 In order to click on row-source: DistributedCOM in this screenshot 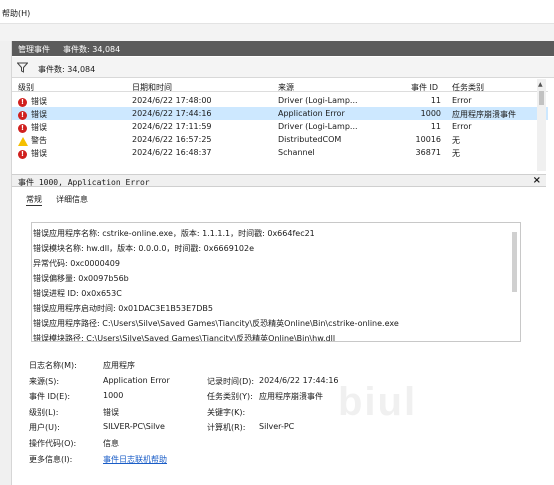, I will do `click(310, 139)`.